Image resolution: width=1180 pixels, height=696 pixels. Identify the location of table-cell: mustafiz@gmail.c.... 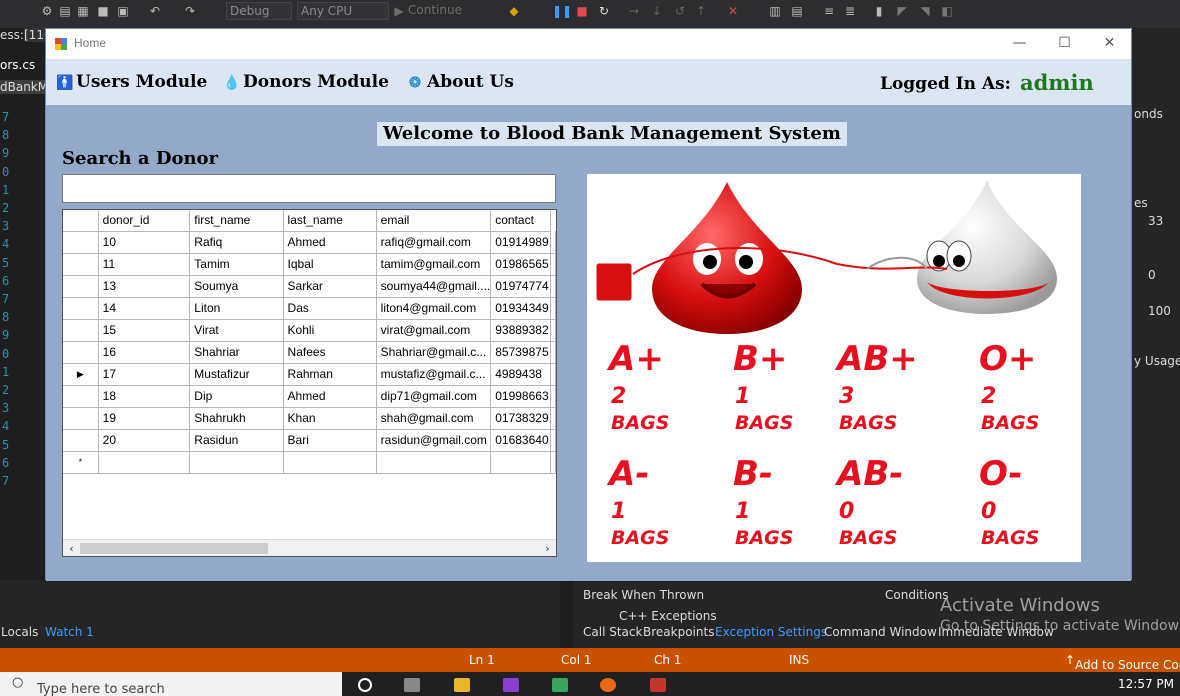
(434, 374).